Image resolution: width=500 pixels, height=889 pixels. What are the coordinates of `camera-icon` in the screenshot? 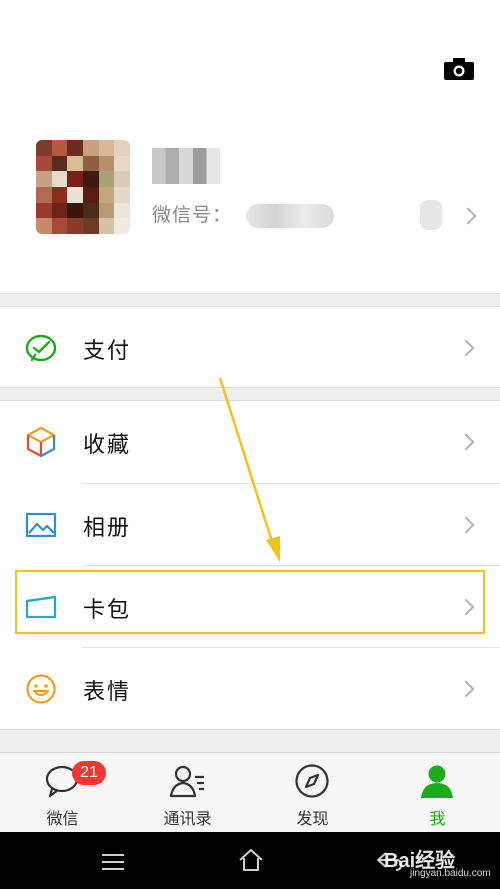 It's located at (459, 69).